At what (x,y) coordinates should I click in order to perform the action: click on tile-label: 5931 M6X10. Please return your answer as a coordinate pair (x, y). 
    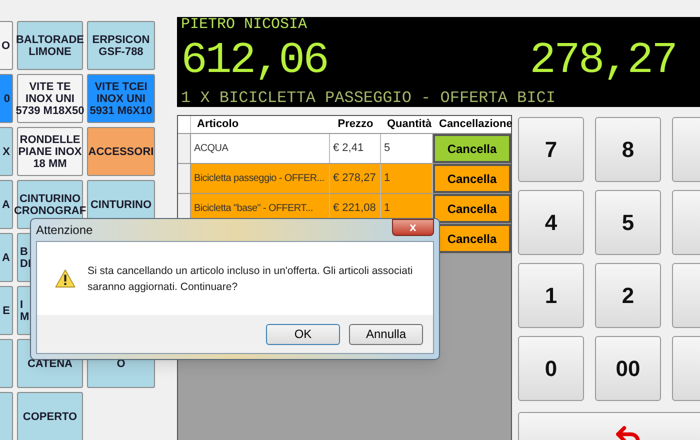
    Looking at the image, I should click on (121, 110).